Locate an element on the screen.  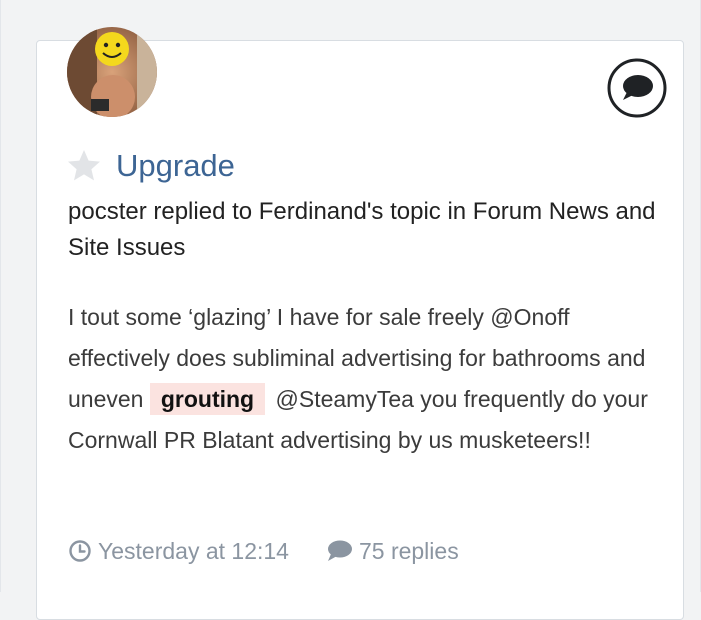
timestamp: Yesterday at 12:14 is located at coordinates (178, 551).